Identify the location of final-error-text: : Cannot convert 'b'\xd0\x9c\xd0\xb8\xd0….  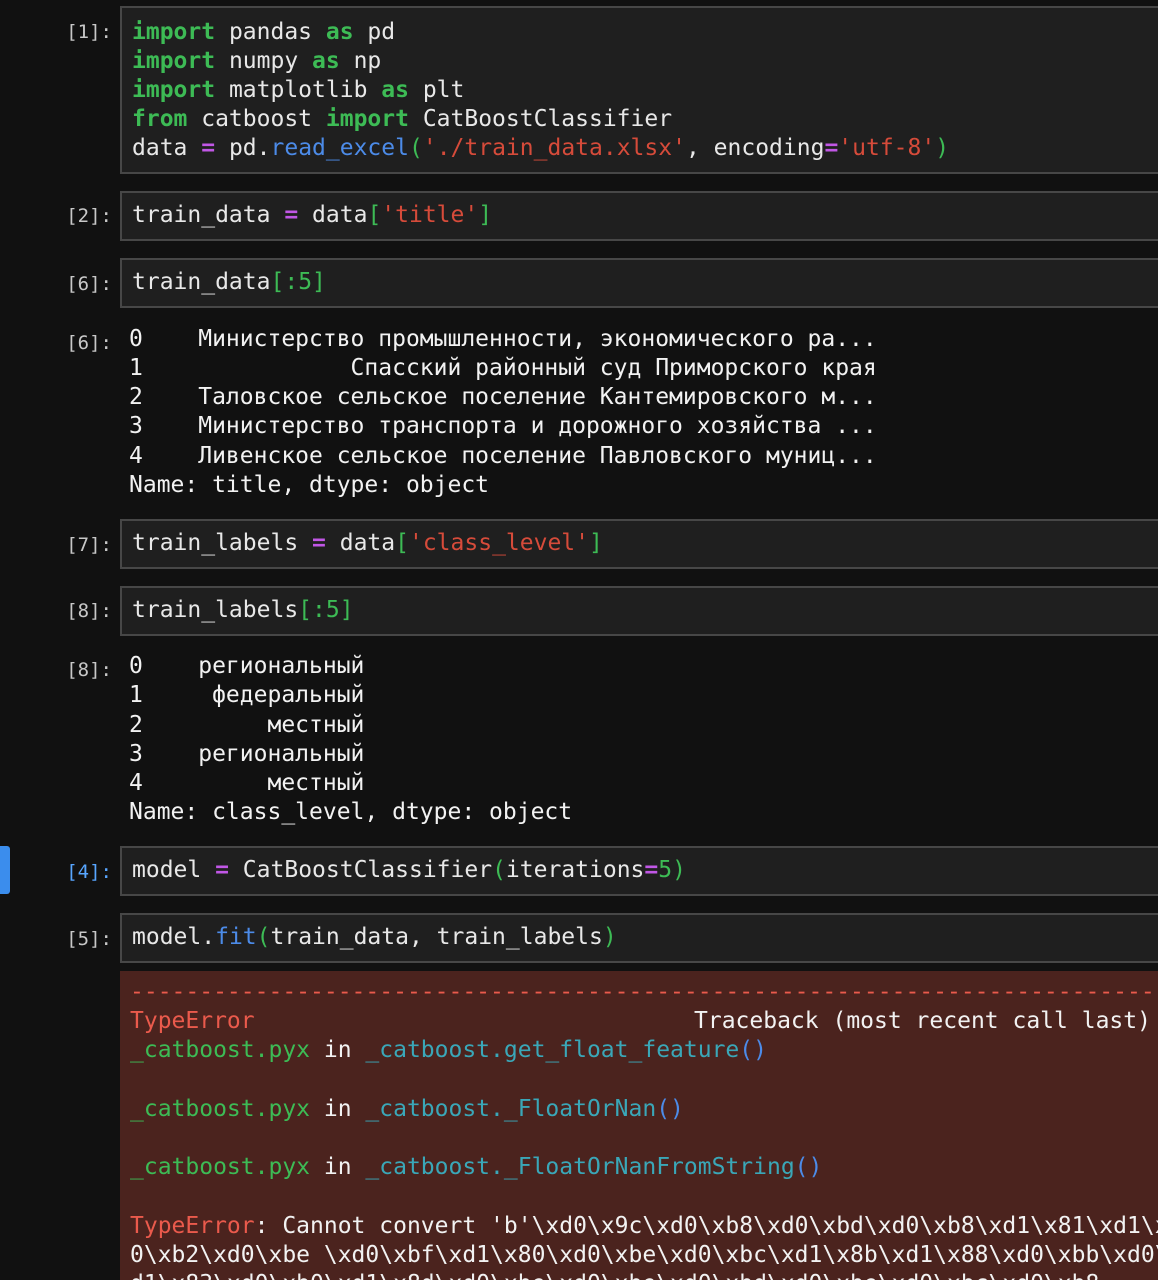
(706, 1226).